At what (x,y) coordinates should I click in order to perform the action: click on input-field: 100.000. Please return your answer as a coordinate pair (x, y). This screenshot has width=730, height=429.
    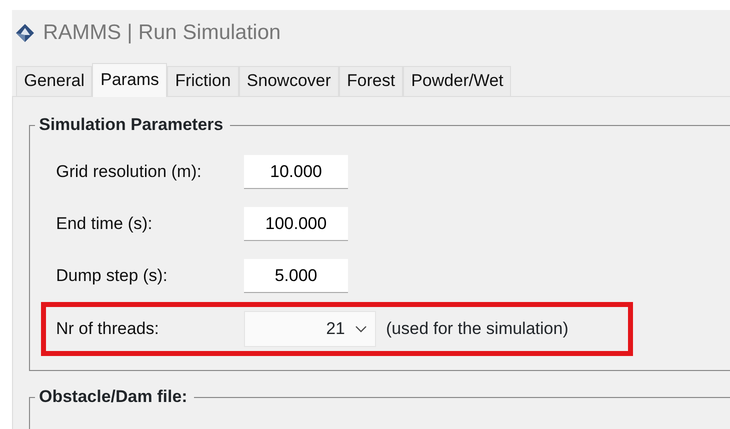
    Looking at the image, I should click on (296, 224).